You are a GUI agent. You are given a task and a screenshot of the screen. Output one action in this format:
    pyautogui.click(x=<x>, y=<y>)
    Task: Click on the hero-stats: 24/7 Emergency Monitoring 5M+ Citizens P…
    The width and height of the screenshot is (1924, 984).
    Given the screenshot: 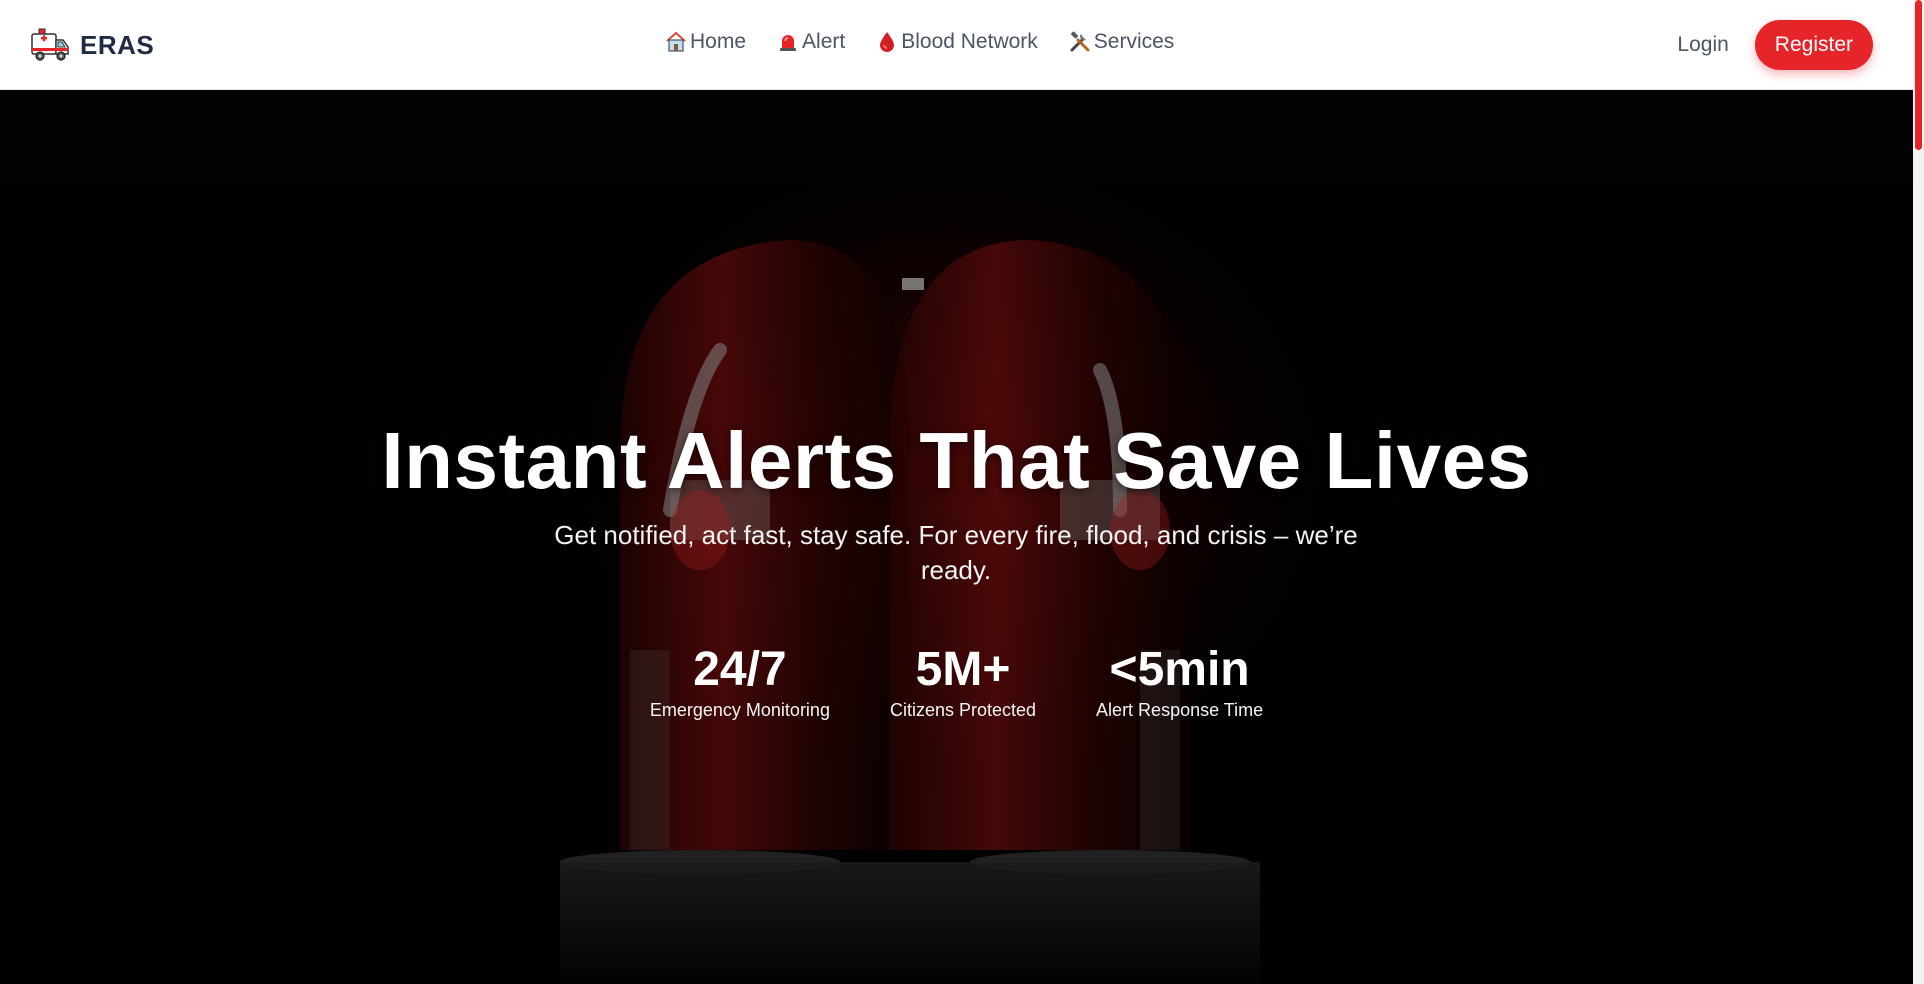 What is the action you would take?
    pyautogui.click(x=956, y=681)
    